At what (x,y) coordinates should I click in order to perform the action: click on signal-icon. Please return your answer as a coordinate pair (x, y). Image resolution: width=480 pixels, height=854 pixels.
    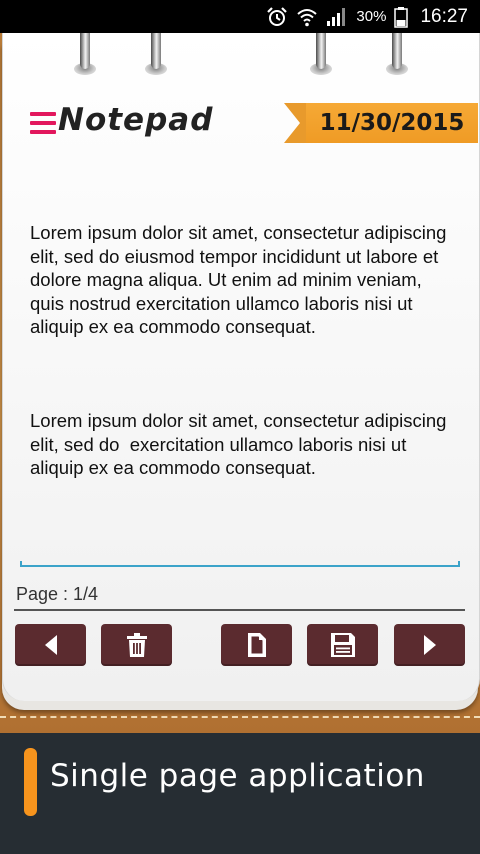
    Looking at the image, I should click on (337, 17).